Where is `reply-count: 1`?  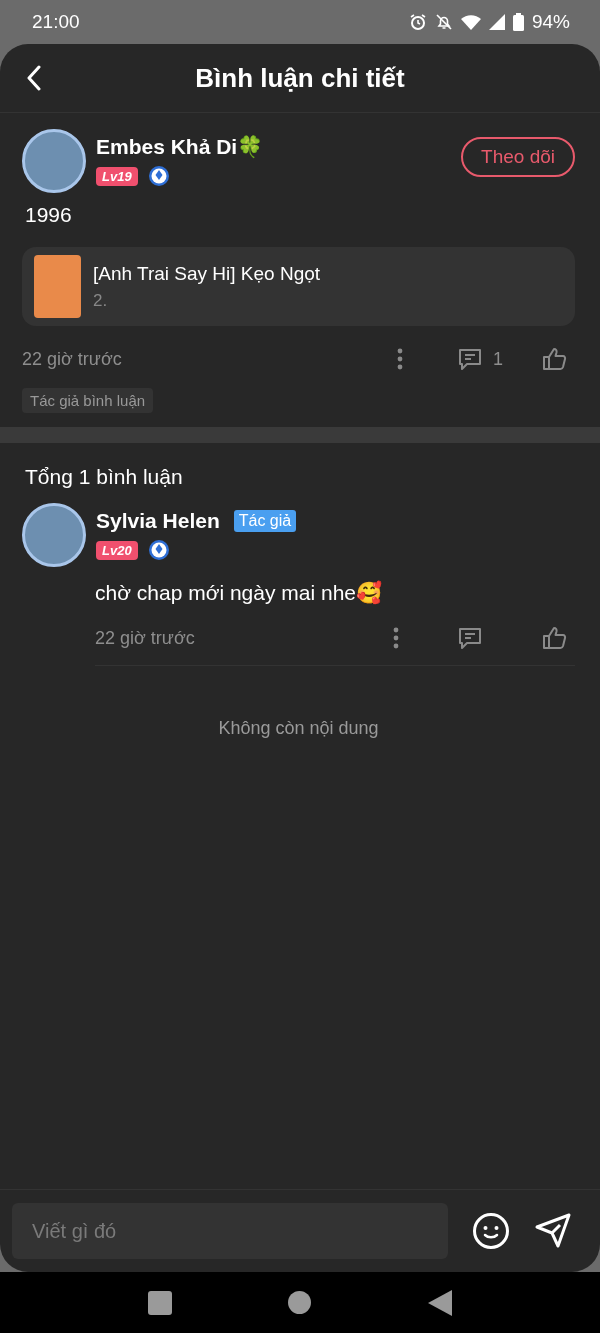
reply-count: 1 is located at coordinates (498, 359).